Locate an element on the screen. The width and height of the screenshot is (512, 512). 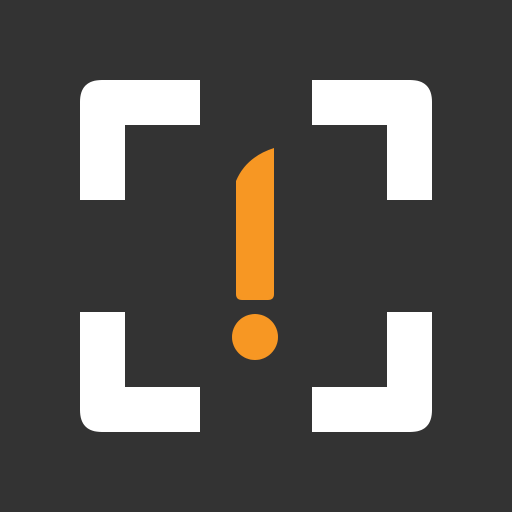
exclamation-knife-icon is located at coordinates (255, 254).